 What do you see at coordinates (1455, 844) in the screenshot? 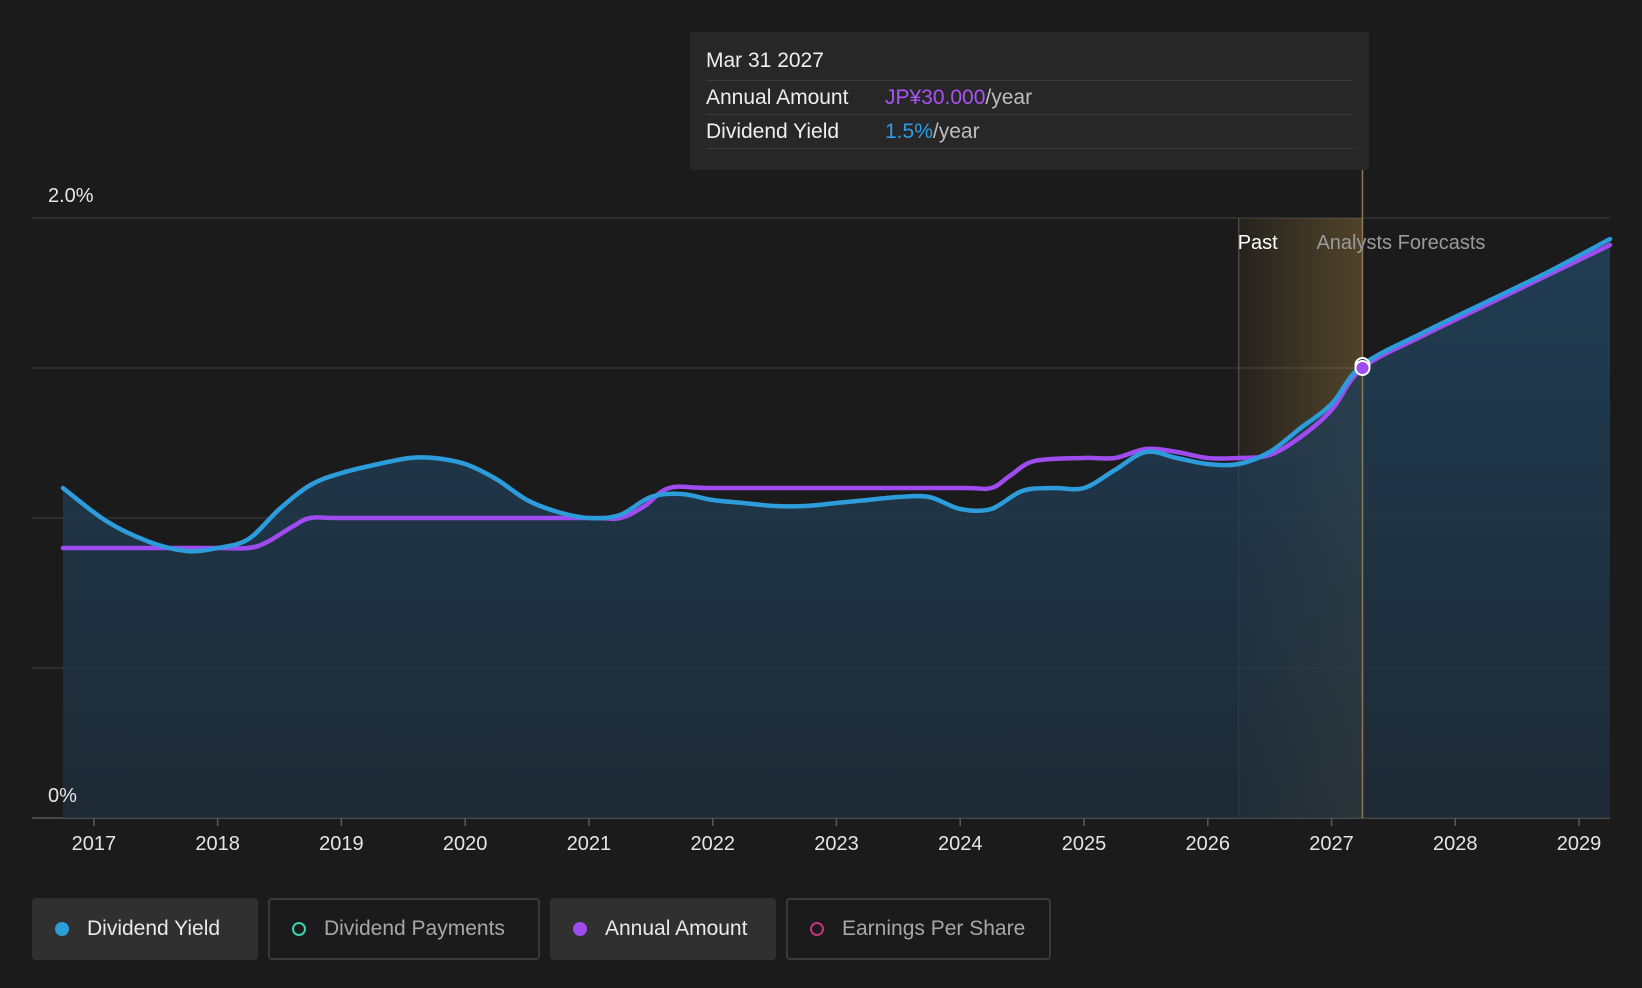
I see `x-tick-label: 2028` at bounding box center [1455, 844].